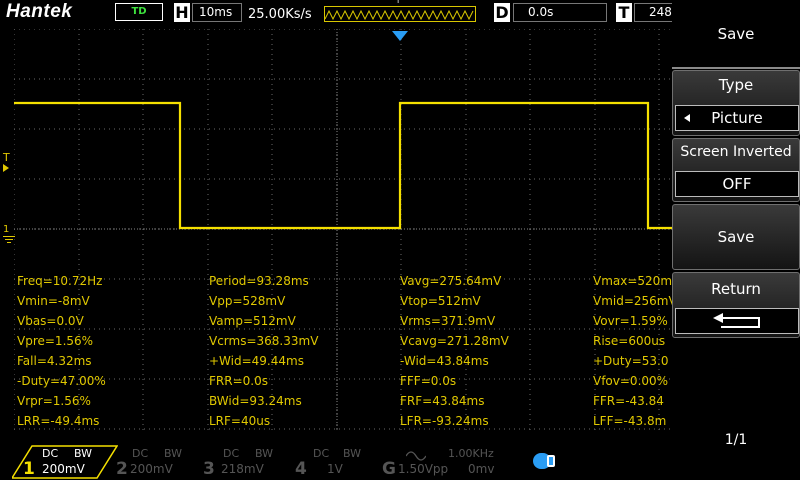 The height and width of the screenshot is (480, 800). I want to click on screen-inverted-value: OFF, so click(737, 184).